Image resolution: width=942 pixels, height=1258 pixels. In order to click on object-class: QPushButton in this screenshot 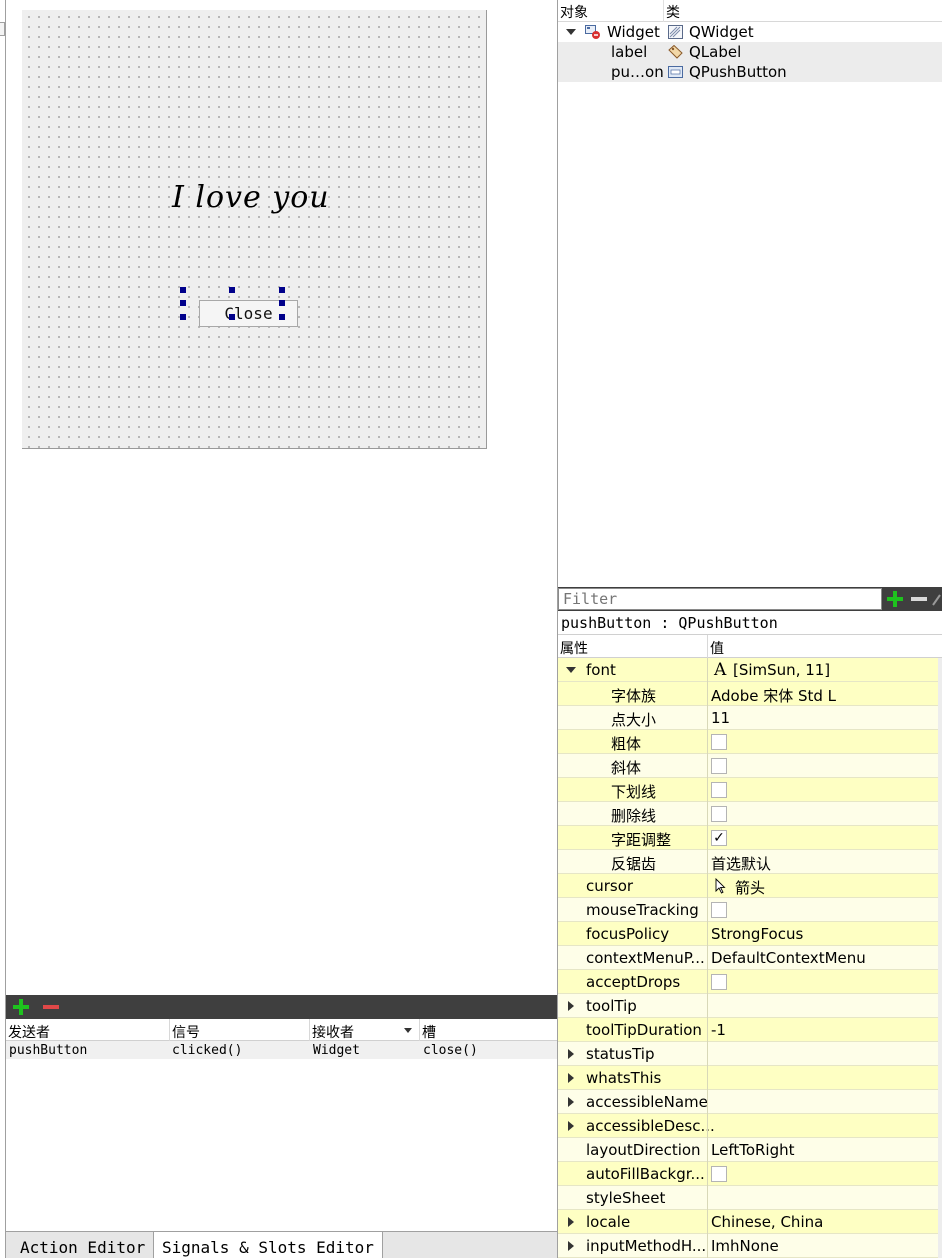, I will do `click(738, 72)`.